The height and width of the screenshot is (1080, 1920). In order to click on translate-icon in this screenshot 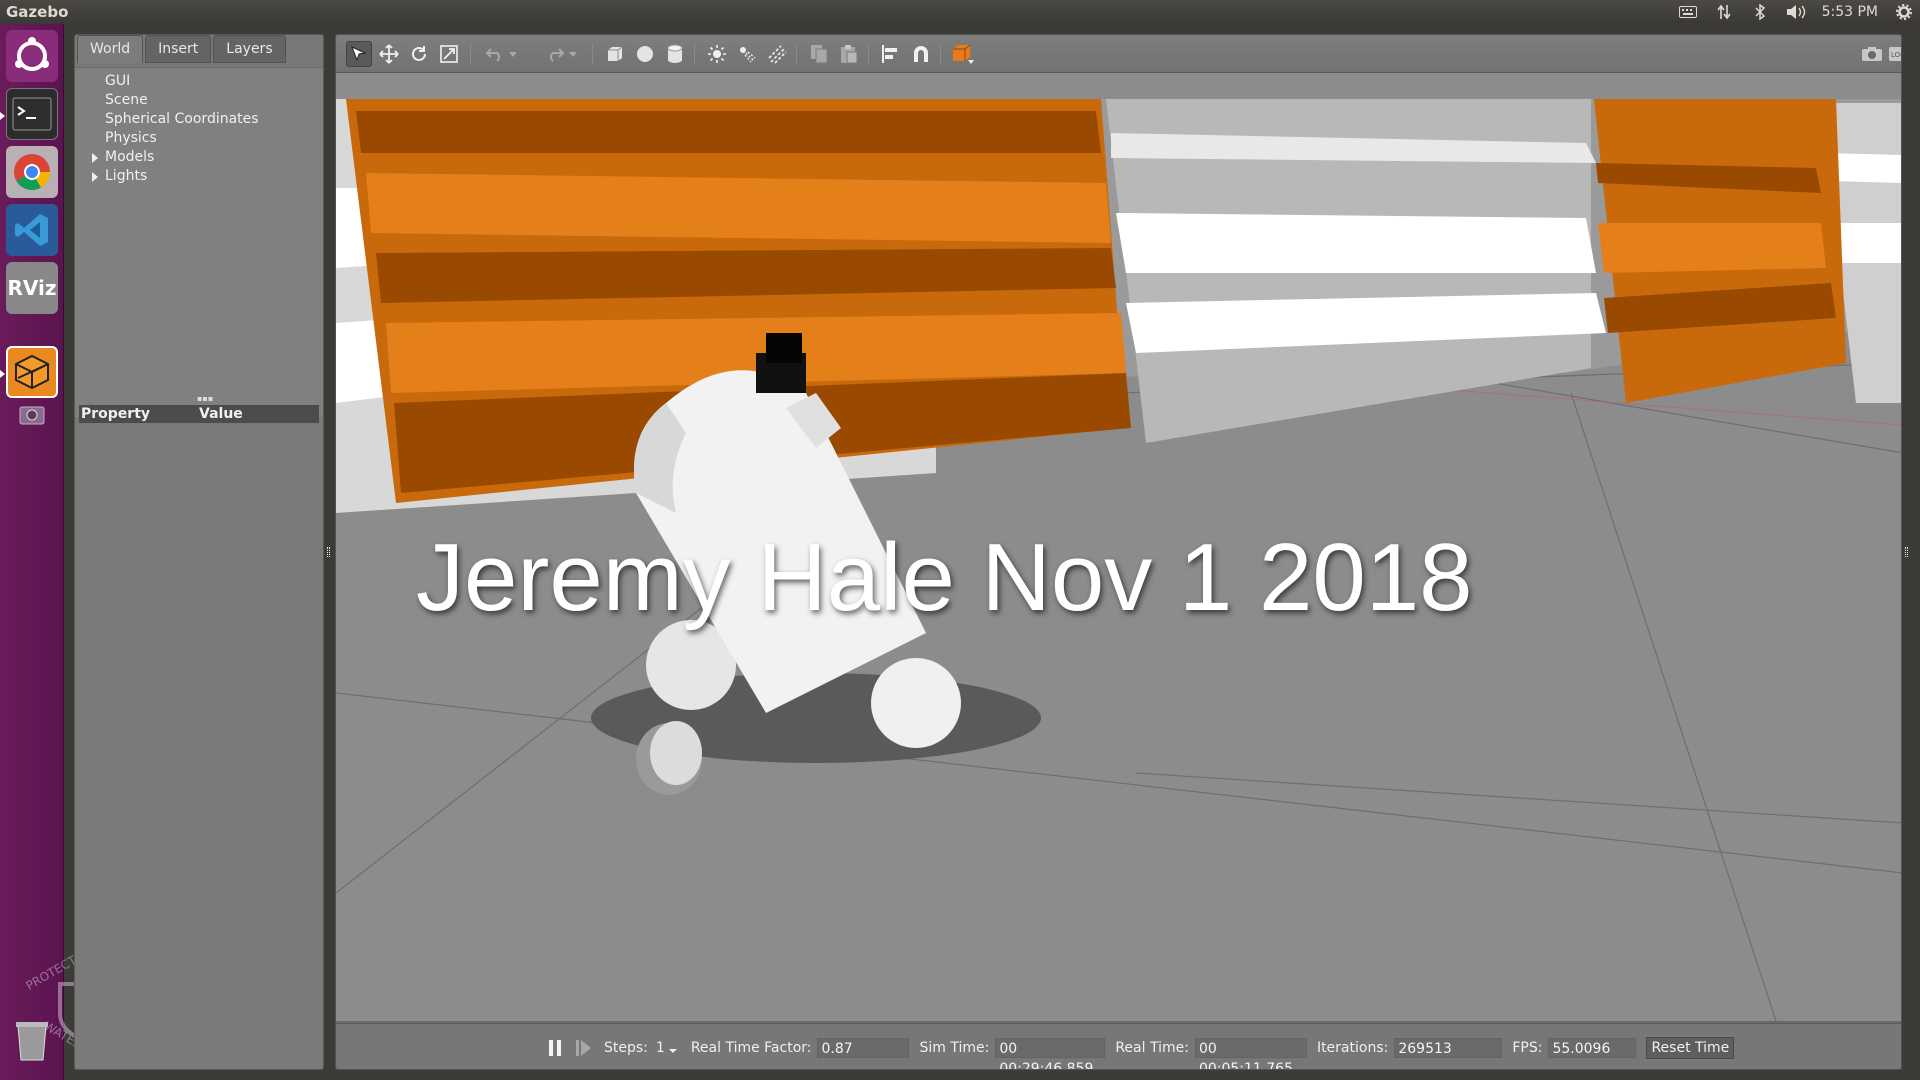, I will do `click(389, 54)`.